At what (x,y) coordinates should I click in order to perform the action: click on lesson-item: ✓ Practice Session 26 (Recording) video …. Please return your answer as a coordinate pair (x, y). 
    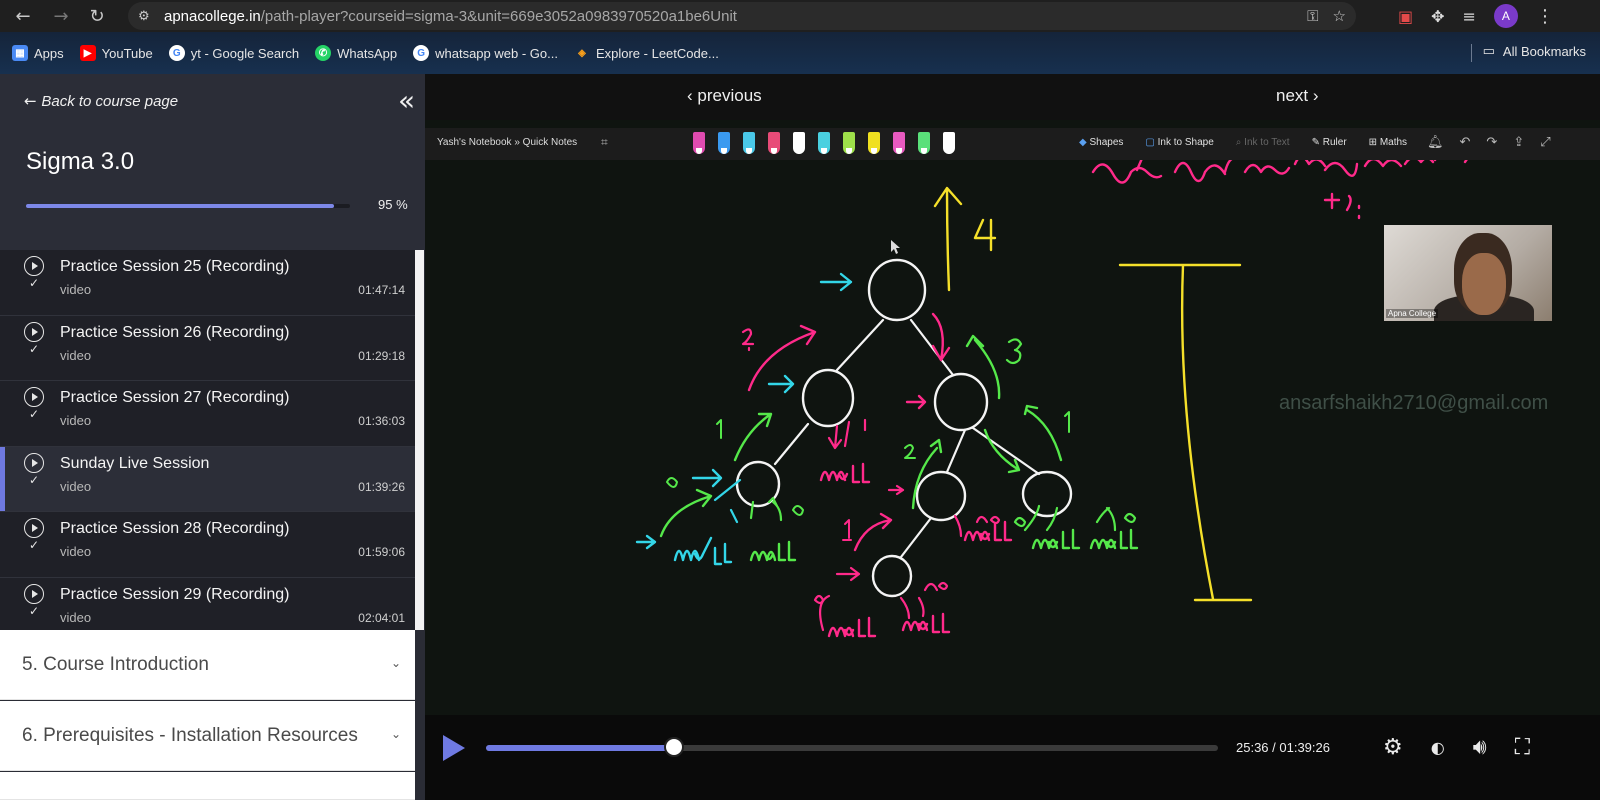
    Looking at the image, I should click on (207, 348).